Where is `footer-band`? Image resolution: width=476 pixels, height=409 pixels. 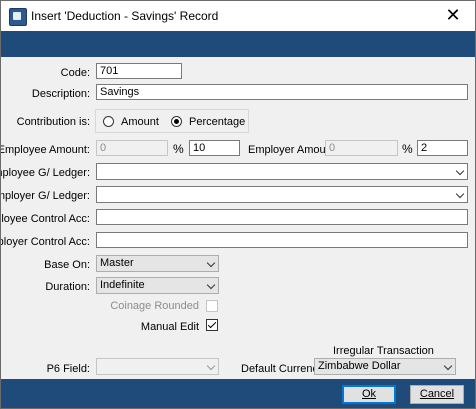 footer-band is located at coordinates (238, 393).